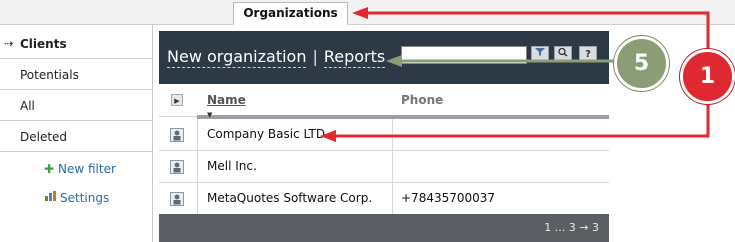 The width and height of the screenshot is (735, 242). What do you see at coordinates (85, 198) in the screenshot?
I see `settings-label: Settings` at bounding box center [85, 198].